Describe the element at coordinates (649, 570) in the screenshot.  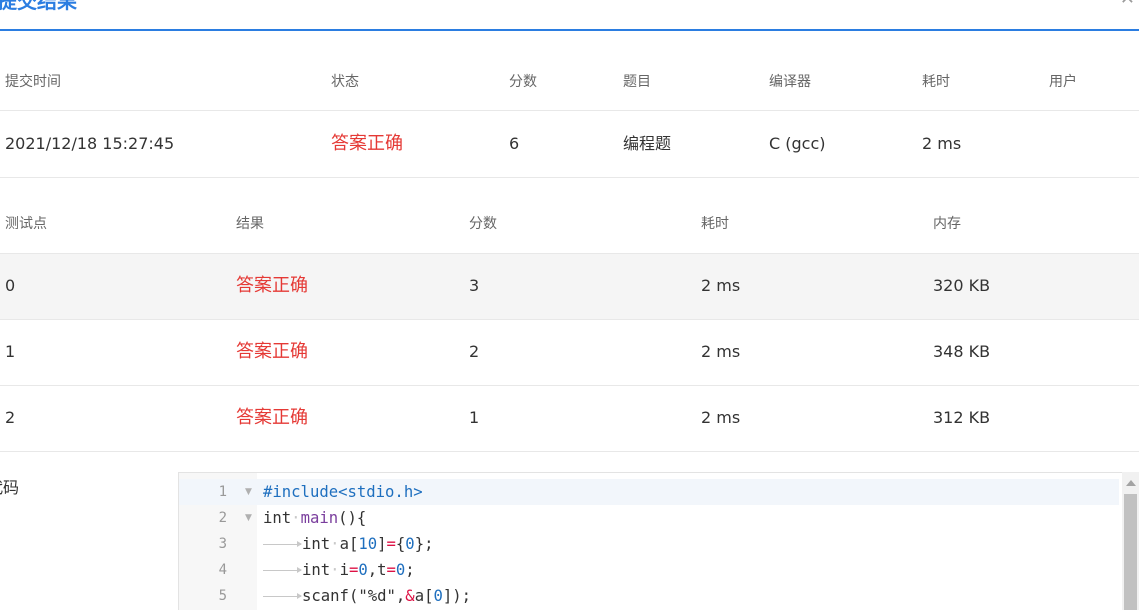
I see `code-line: 4 int·i=0,t=0;` at that location.